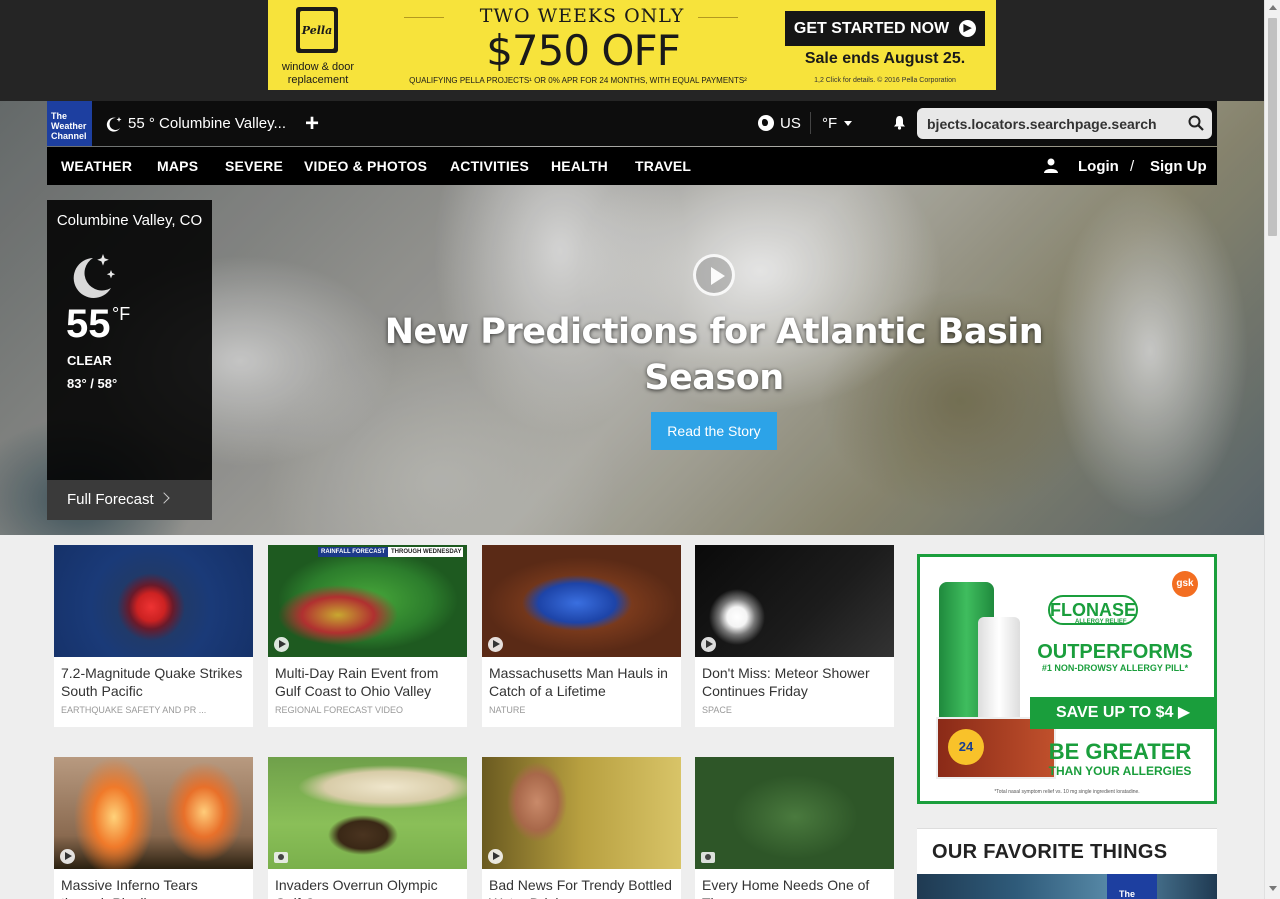  I want to click on card-title: Every Home Needs One of These, so click(786, 888).